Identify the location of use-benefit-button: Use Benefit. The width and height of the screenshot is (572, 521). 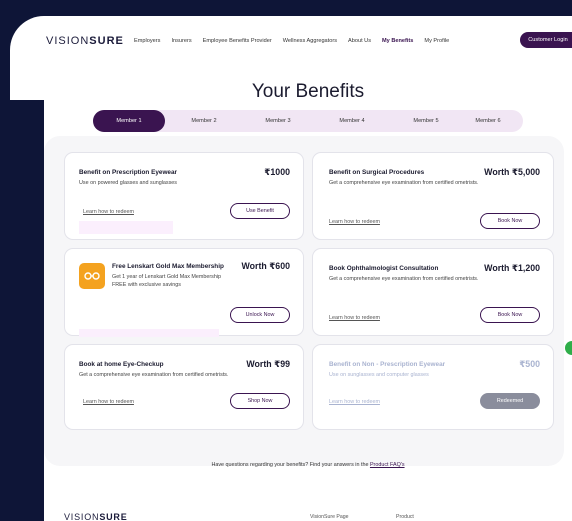
(260, 211).